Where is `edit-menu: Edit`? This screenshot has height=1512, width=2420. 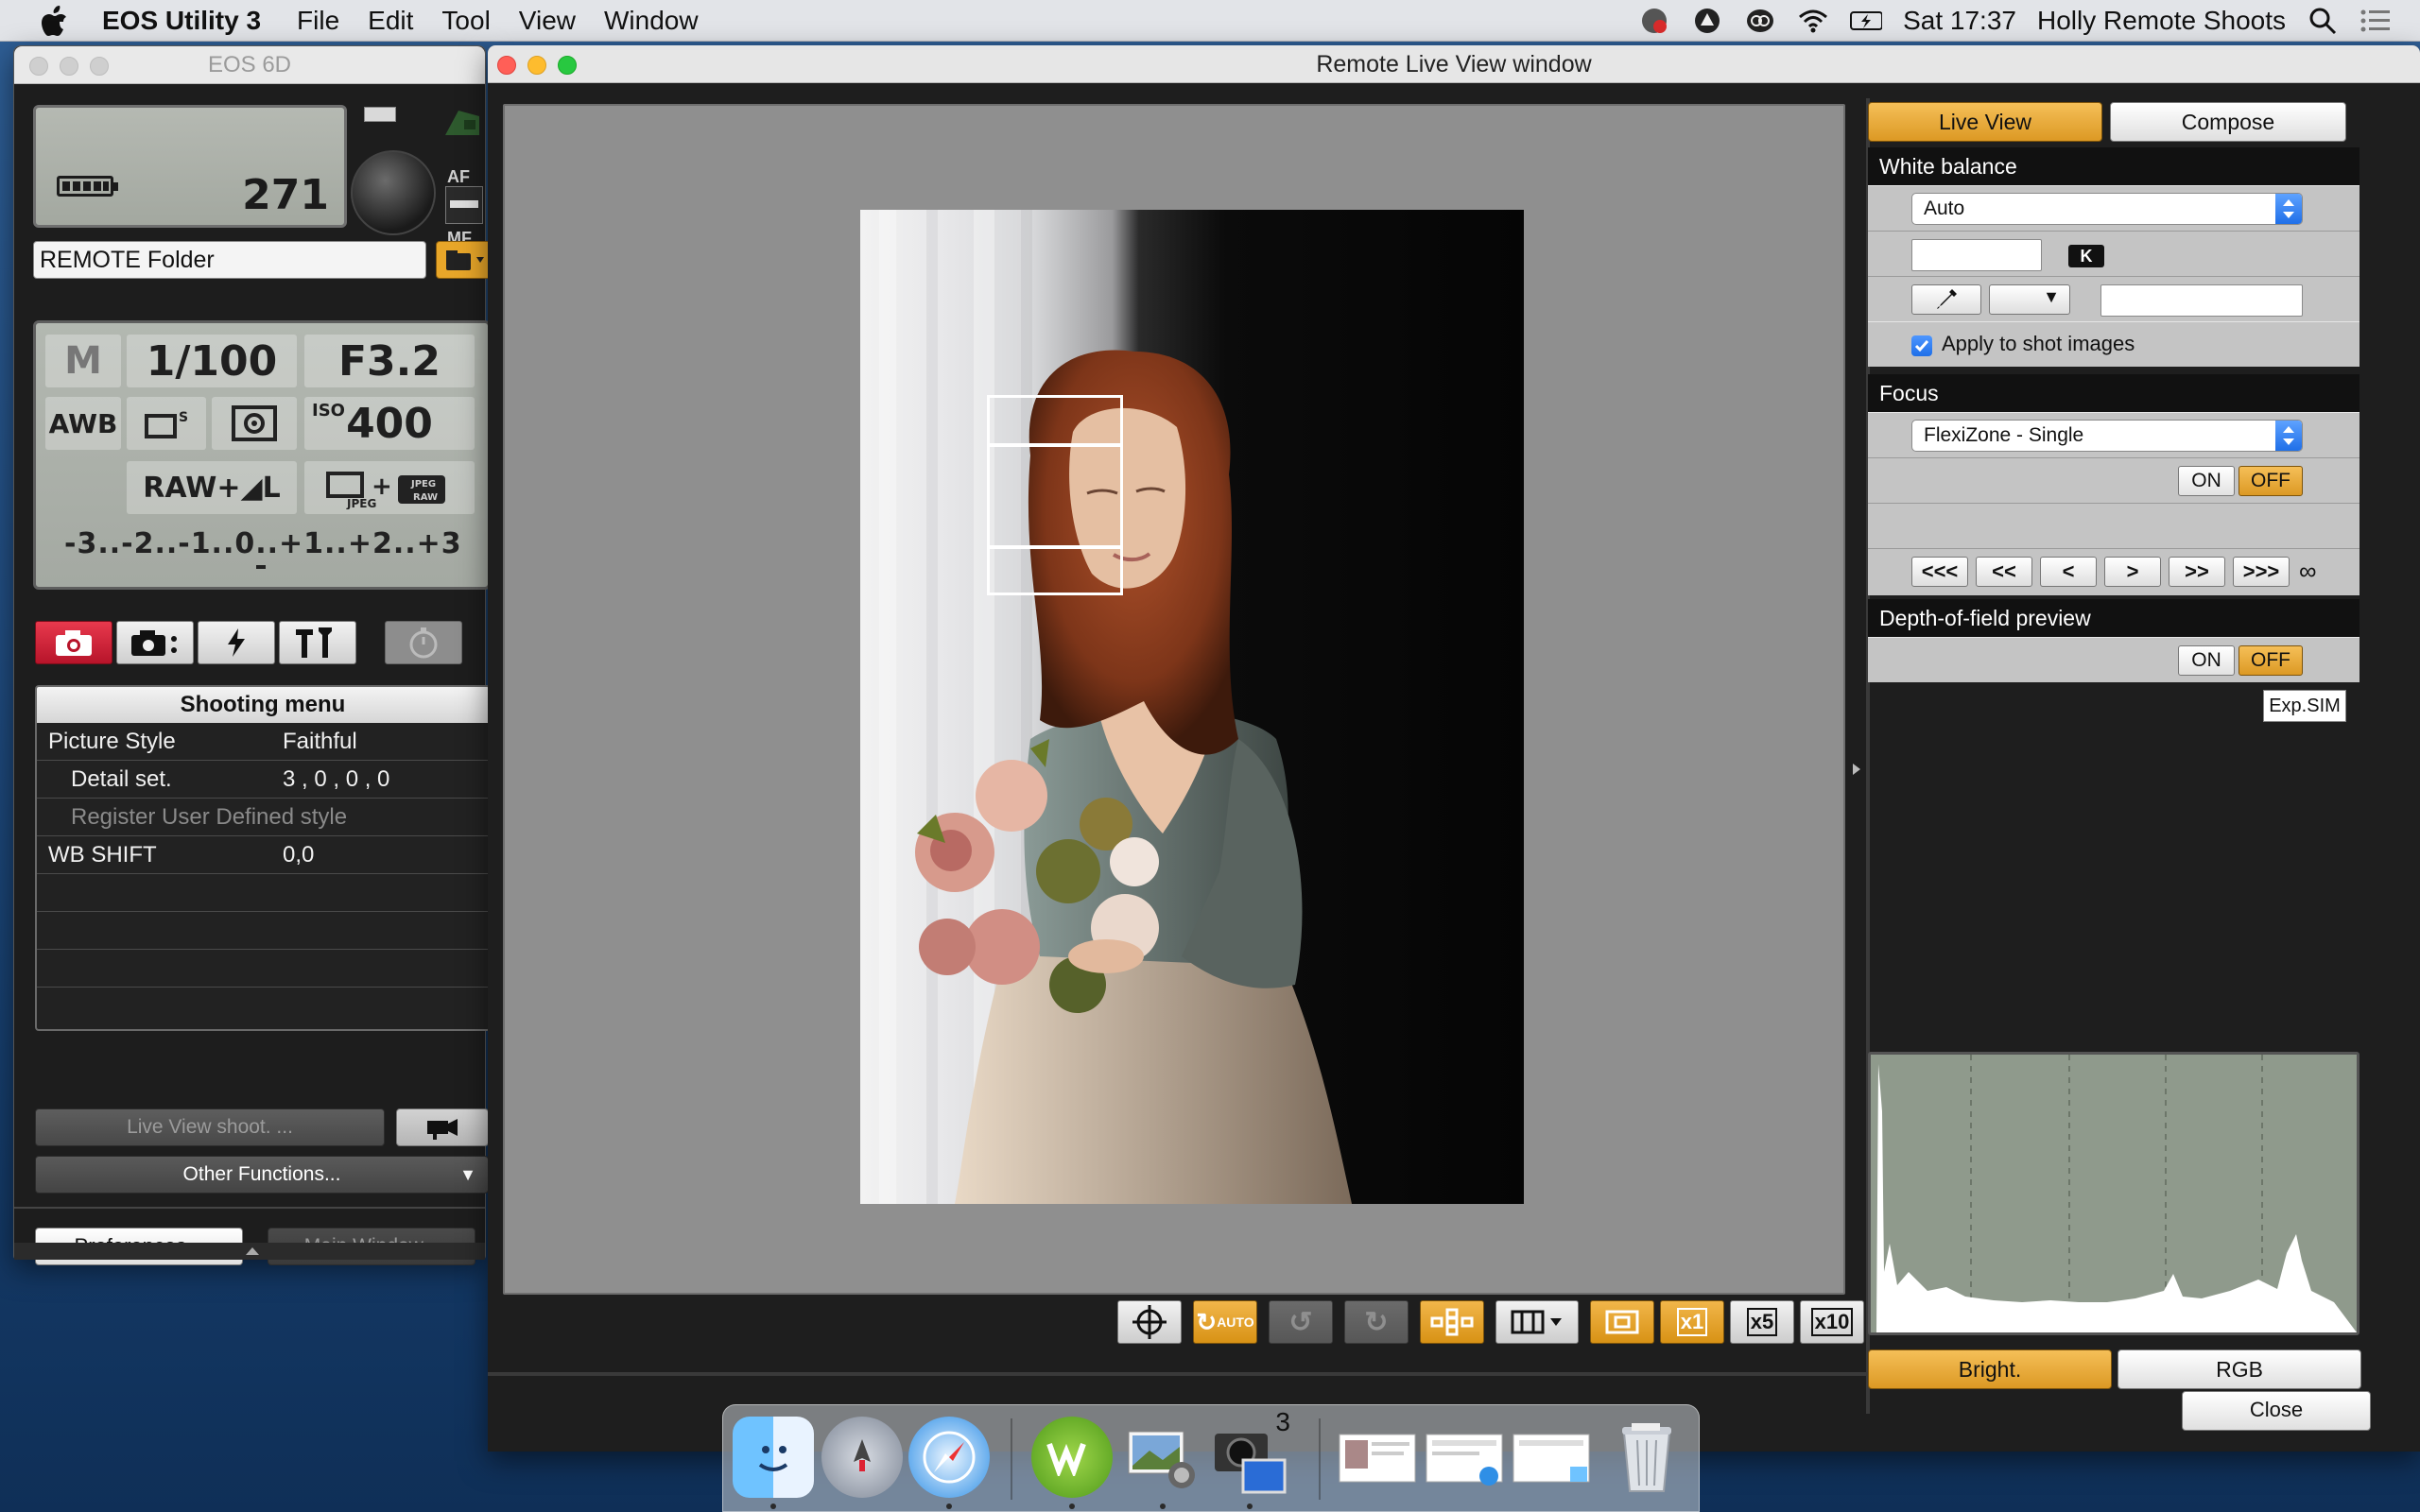 edit-menu: Edit is located at coordinates (391, 21).